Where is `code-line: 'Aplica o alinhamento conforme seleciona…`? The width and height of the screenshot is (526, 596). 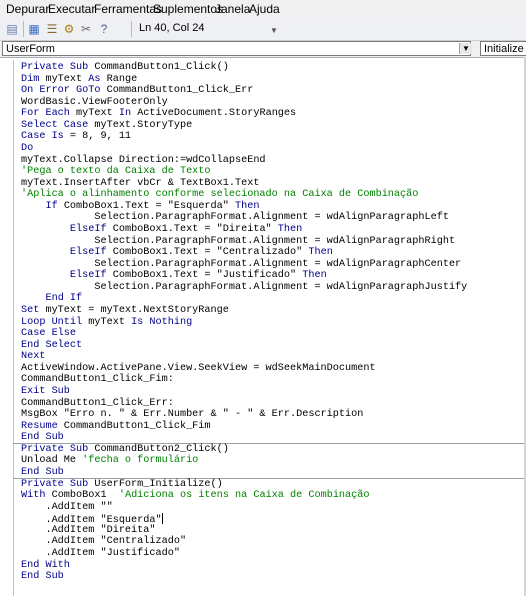 code-line: 'Aplica o alinhamento conforme seleciona… is located at coordinates (219, 195).